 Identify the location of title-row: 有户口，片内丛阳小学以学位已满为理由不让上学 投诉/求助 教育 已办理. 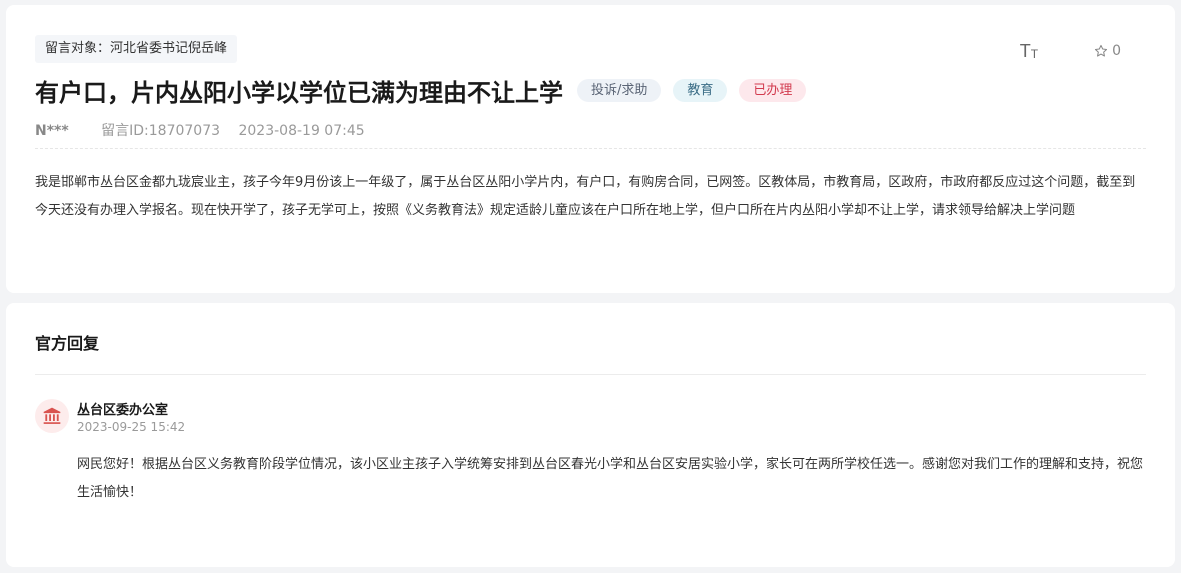
(426, 90).